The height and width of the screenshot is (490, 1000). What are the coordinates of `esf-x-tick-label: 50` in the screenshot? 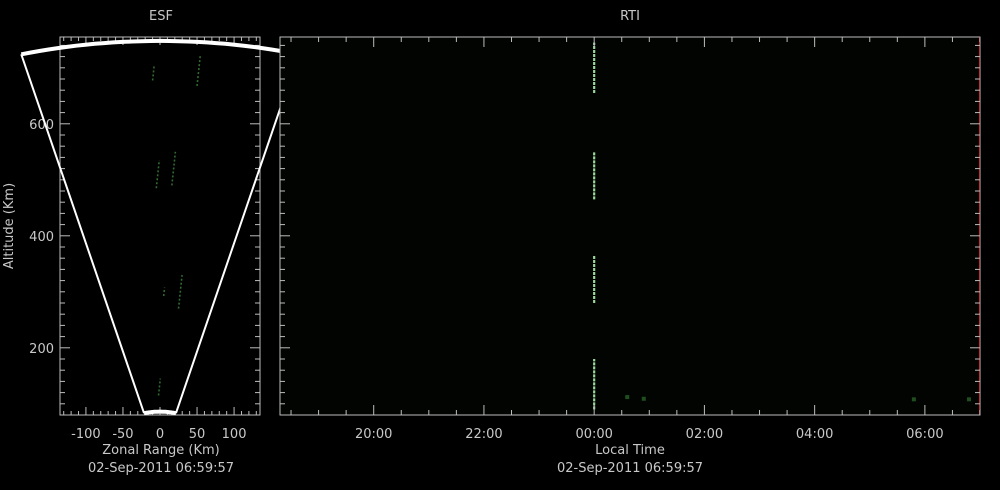 It's located at (197, 434).